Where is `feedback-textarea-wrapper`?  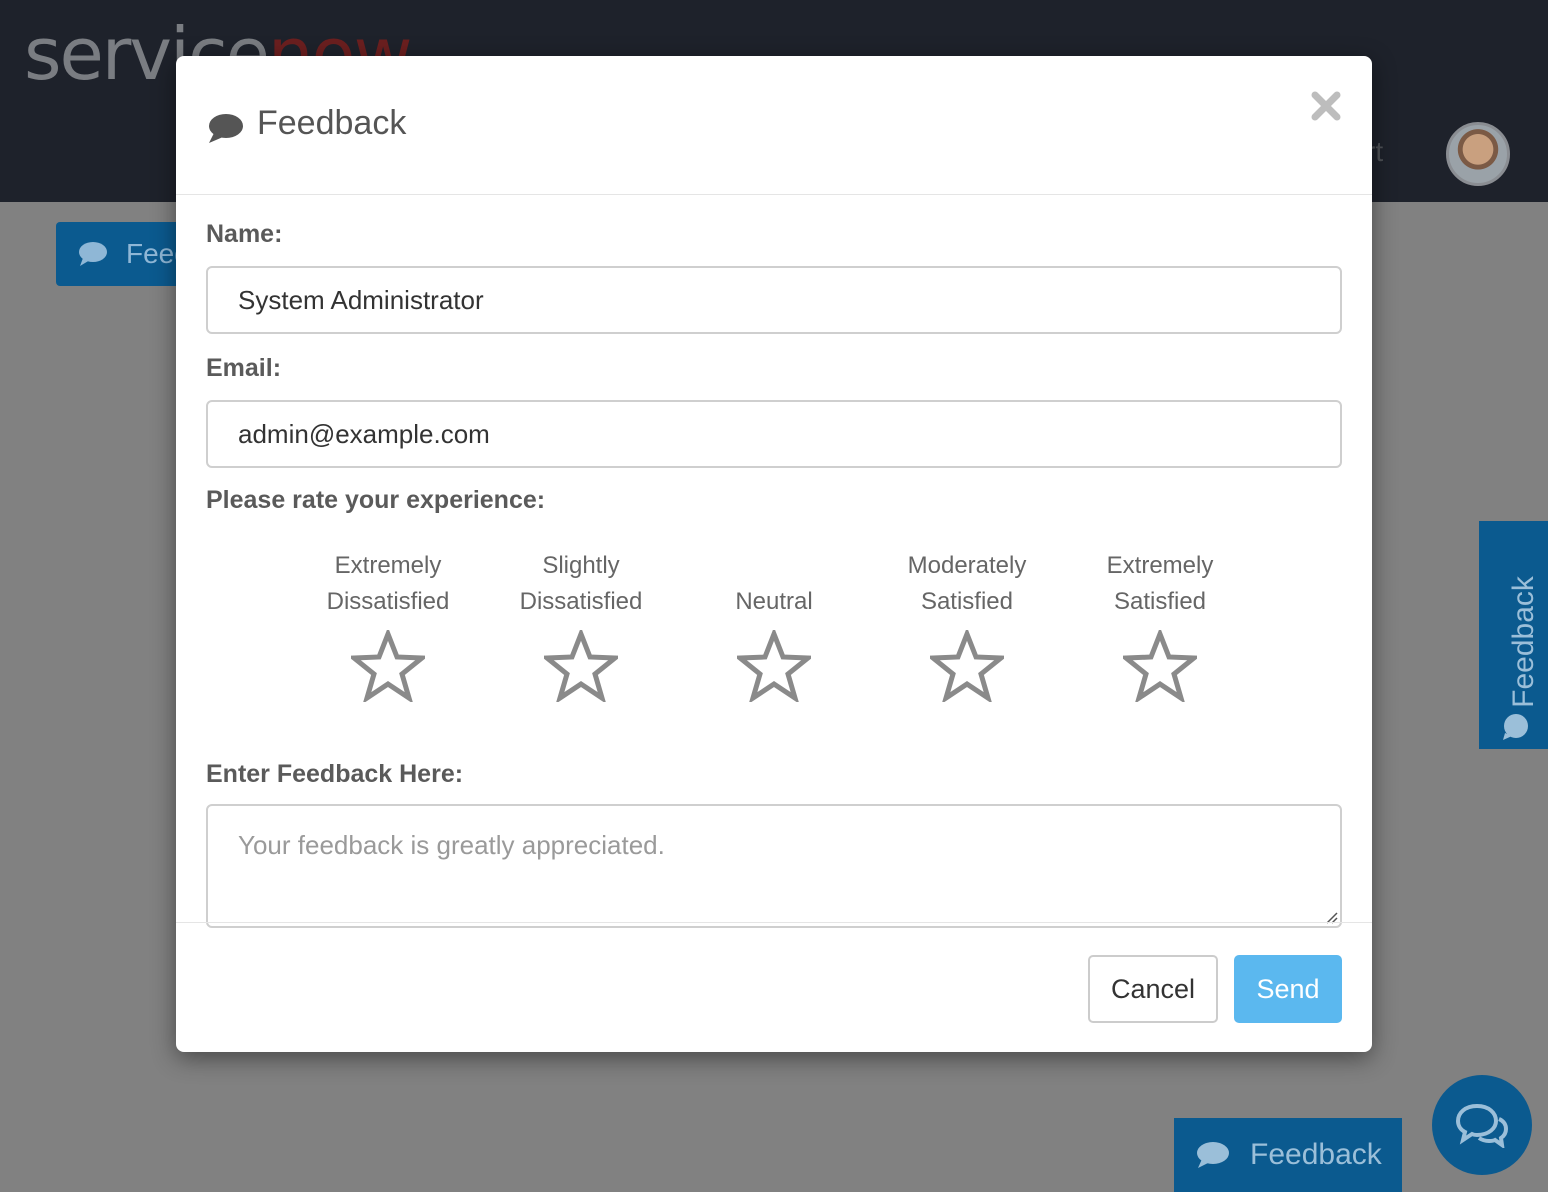 feedback-textarea-wrapper is located at coordinates (774, 866).